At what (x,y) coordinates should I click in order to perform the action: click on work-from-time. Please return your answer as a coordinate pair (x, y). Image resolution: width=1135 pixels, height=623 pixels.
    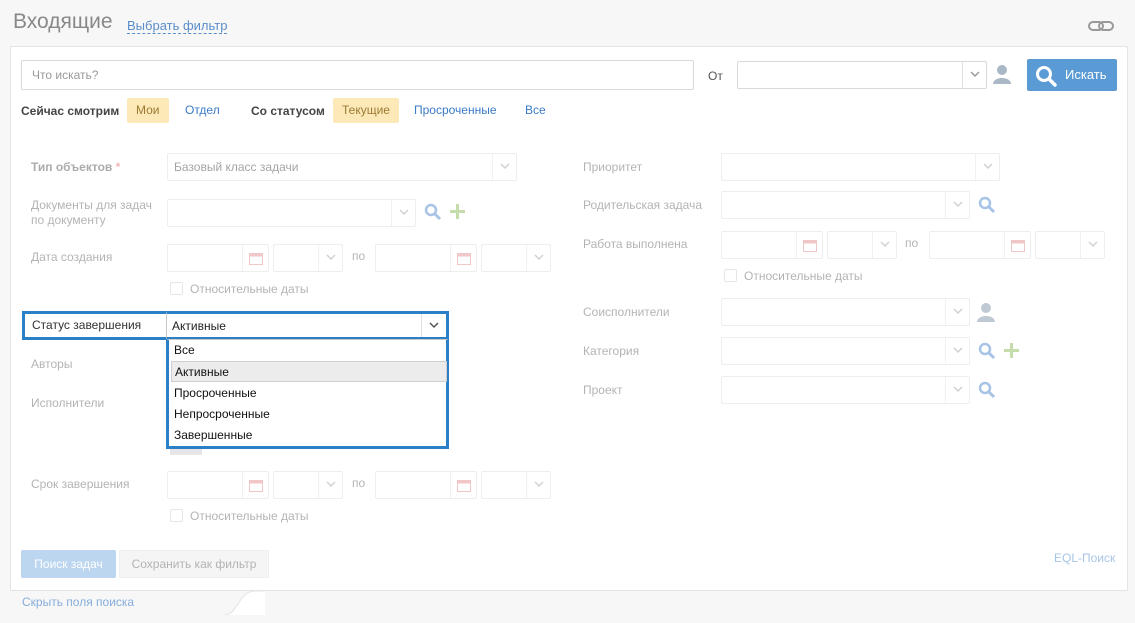
    Looking at the image, I should click on (862, 245).